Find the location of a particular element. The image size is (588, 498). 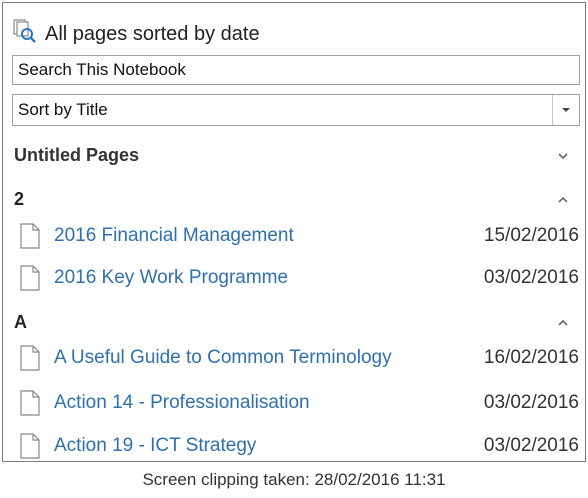

pages-search-icon is located at coordinates (25, 34).